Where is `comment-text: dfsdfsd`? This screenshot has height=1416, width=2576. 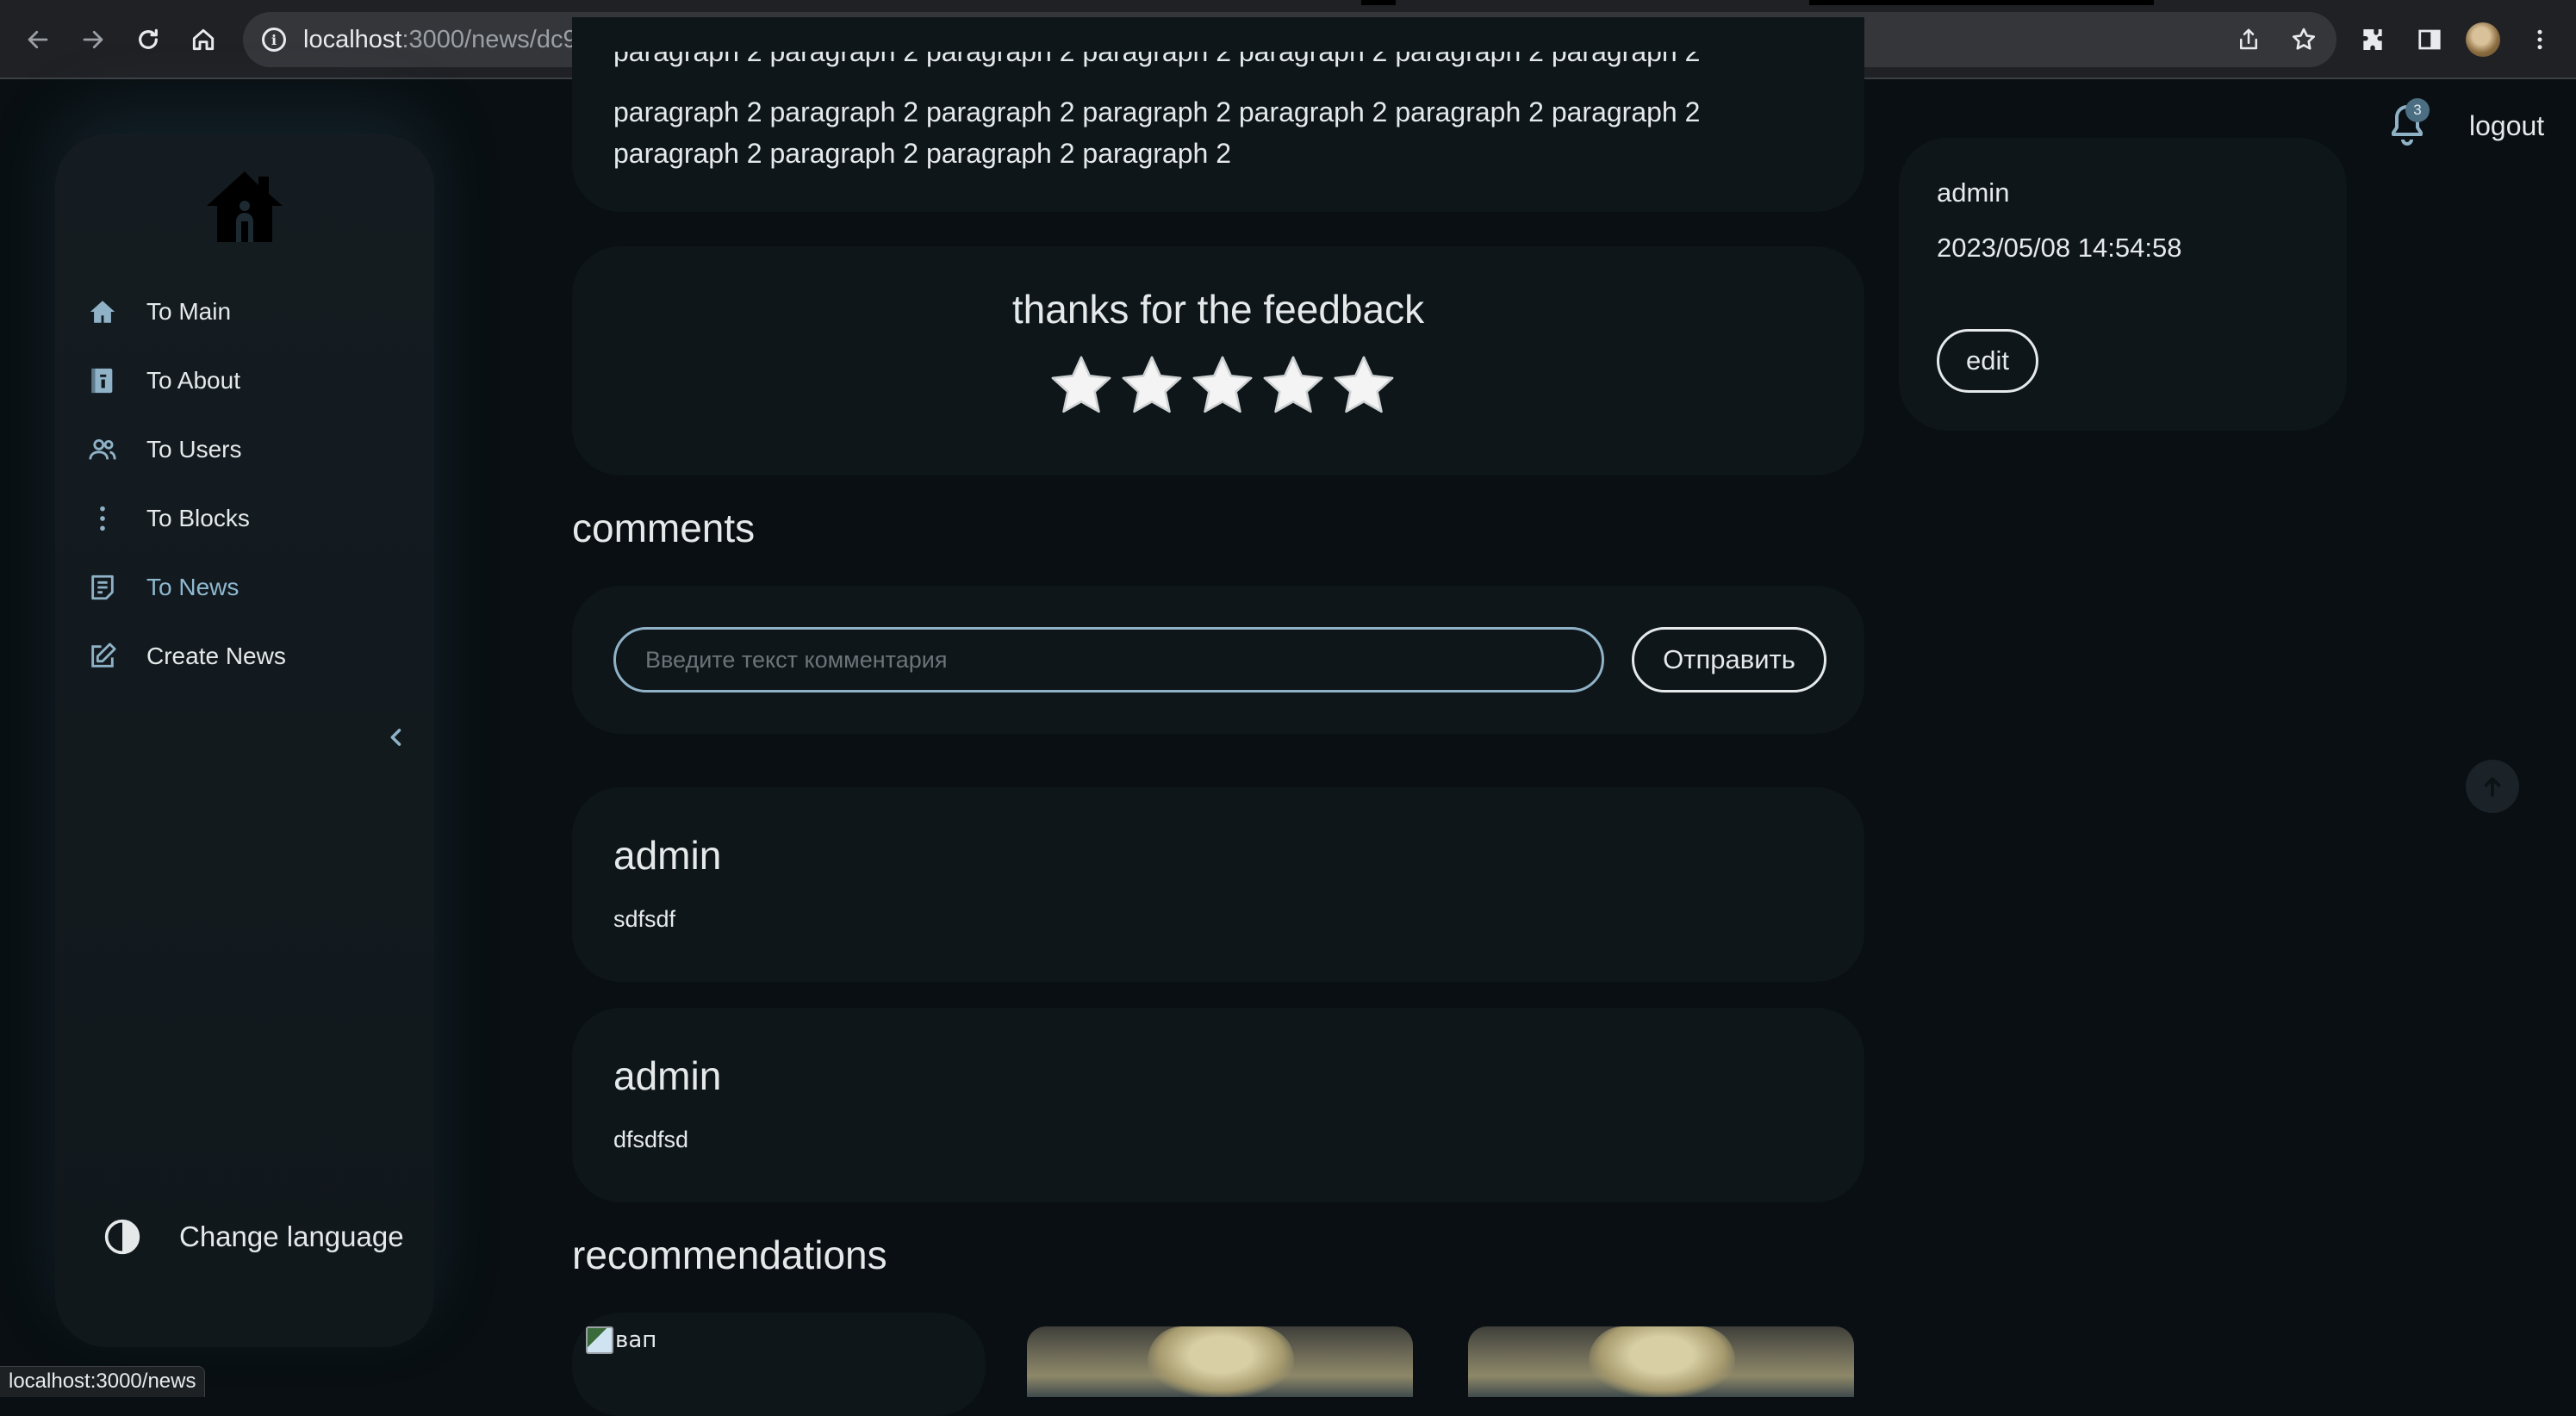 comment-text: dfsdfsd is located at coordinates (651, 1139).